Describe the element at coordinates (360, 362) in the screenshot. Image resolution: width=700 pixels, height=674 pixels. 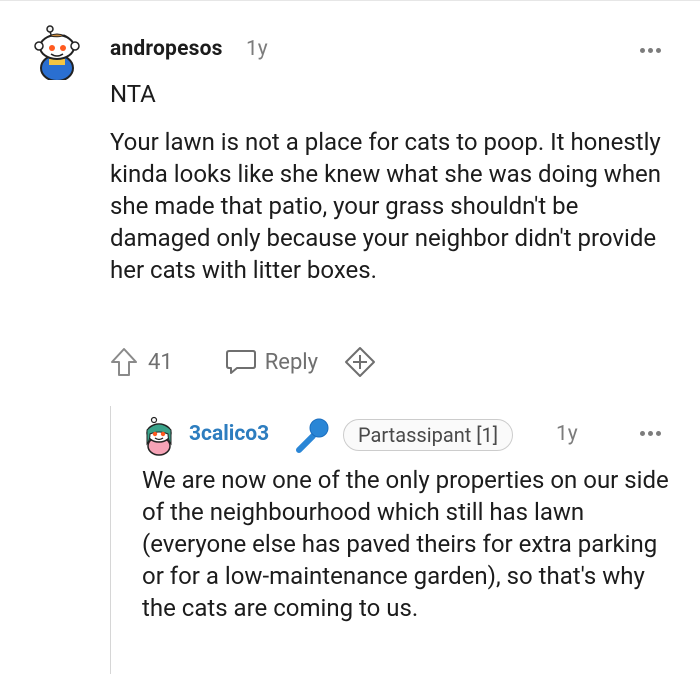
I see `add-award-icon` at that location.